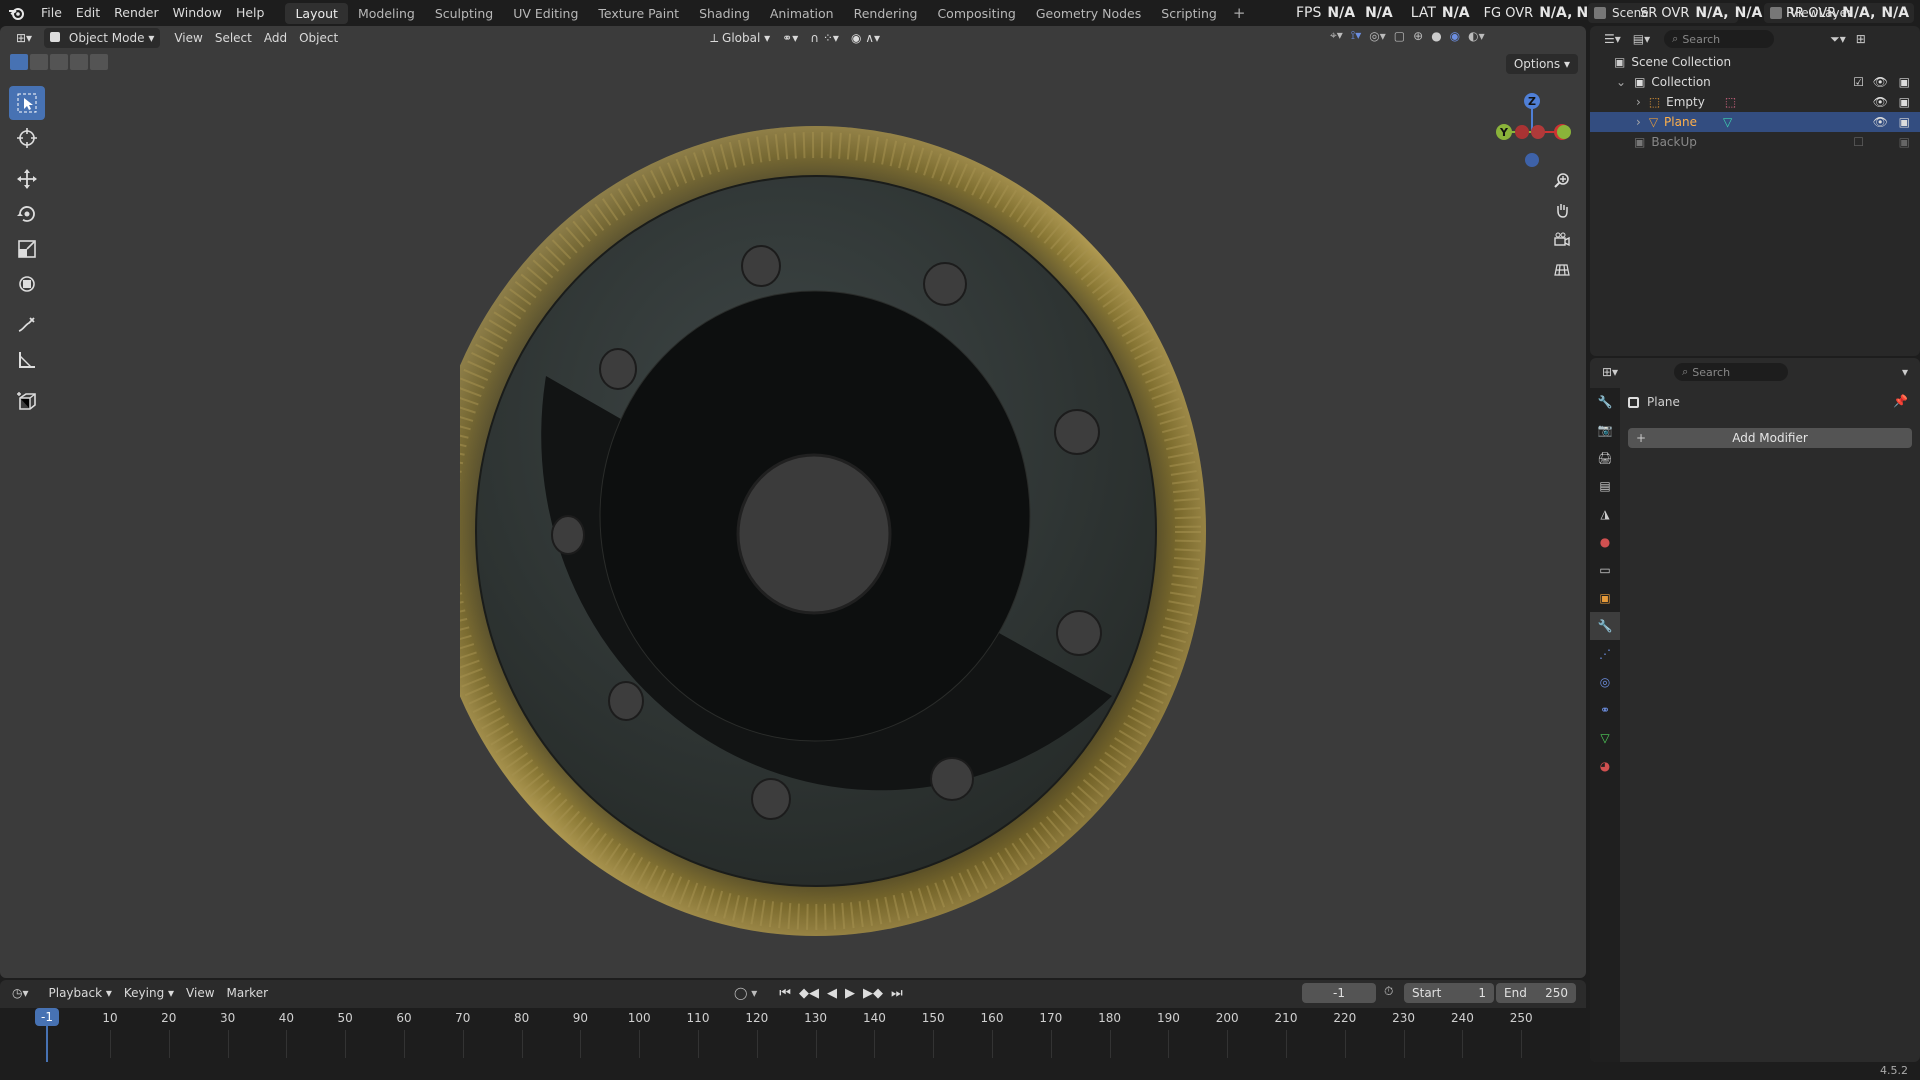 This screenshot has height=1080, width=1920. I want to click on new-collection-icon: ⊞, so click(1861, 39).